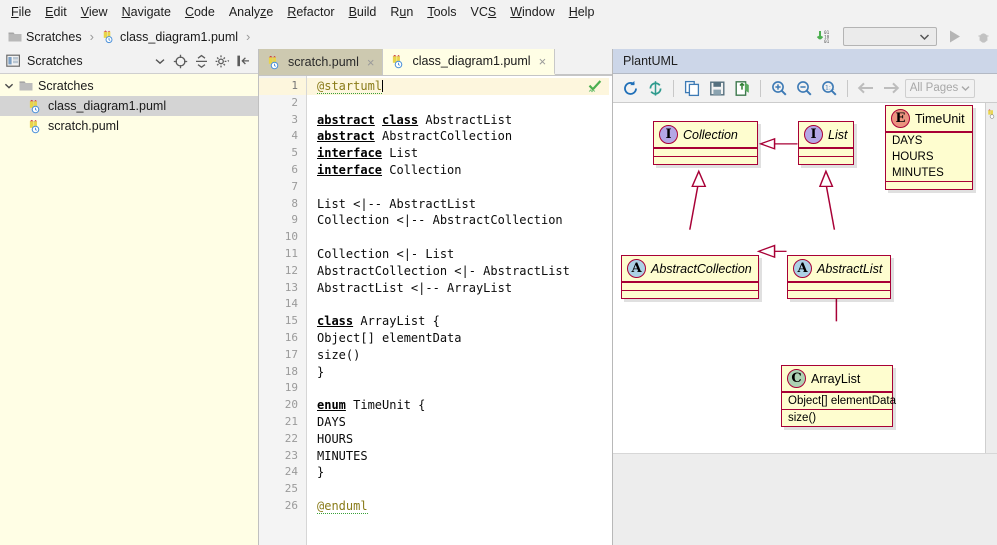 This screenshot has height=545, width=997. What do you see at coordinates (655, 88) in the screenshot?
I see `auto-refresh-icon` at bounding box center [655, 88].